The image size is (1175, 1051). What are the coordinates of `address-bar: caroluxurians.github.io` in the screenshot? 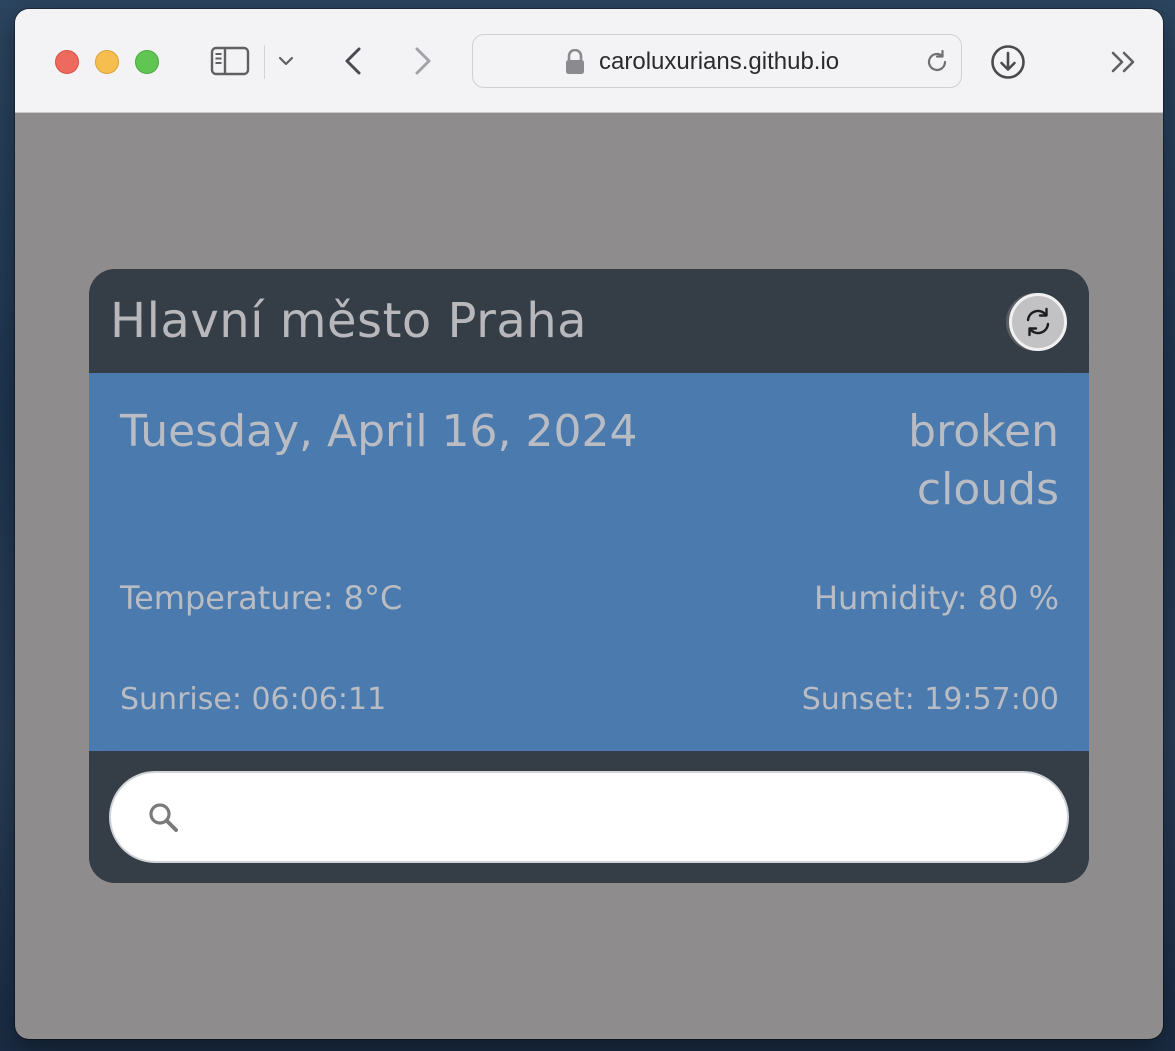 It's located at (717, 61).